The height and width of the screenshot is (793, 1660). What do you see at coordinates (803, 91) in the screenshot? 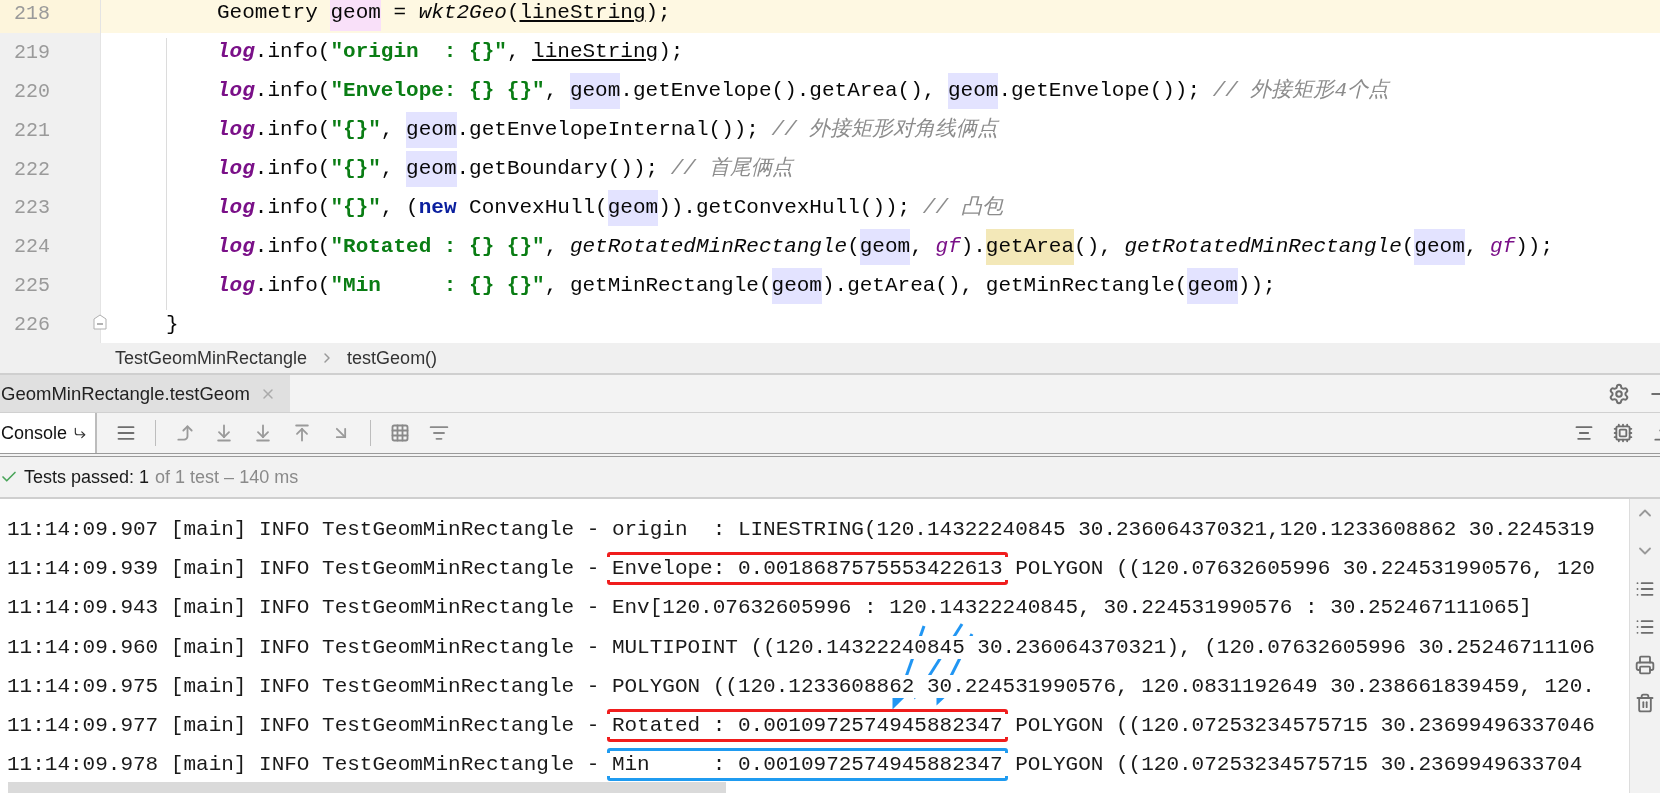
I see `code-line: log.info("Envelope: {} {}", geom.getEnvelope().getArea(), geom.getEnvelope()); // 外接矩形4个点` at bounding box center [803, 91].